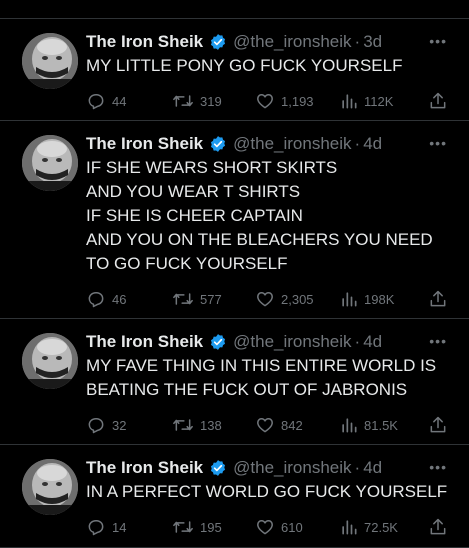  Describe the element at coordinates (119, 299) in the screenshot. I see `reply-count: 46` at that location.